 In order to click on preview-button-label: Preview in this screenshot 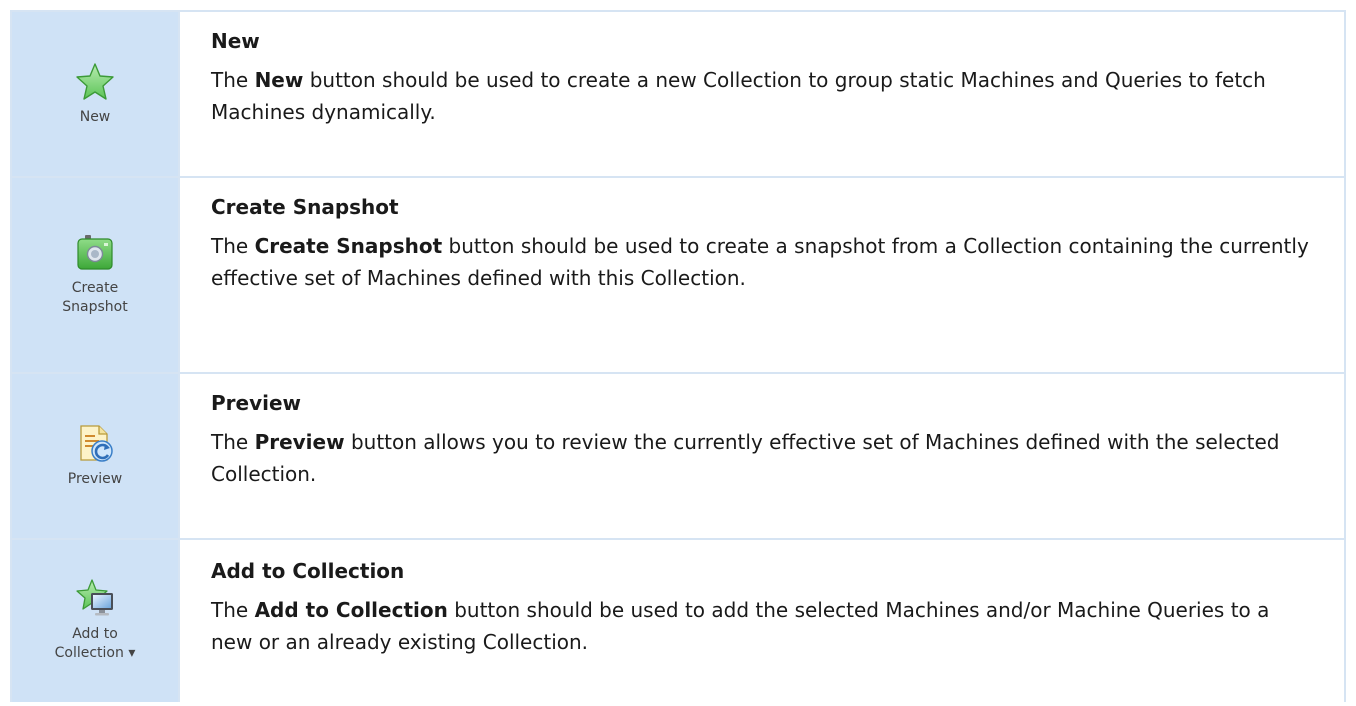, I will do `click(95, 478)`.